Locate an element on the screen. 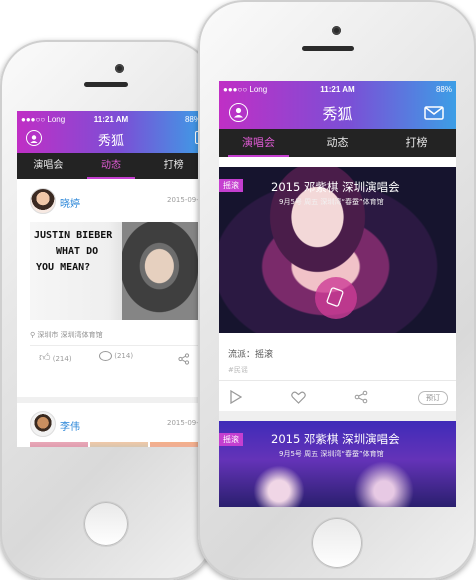 The image size is (476, 580). play-icon is located at coordinates (236, 398).